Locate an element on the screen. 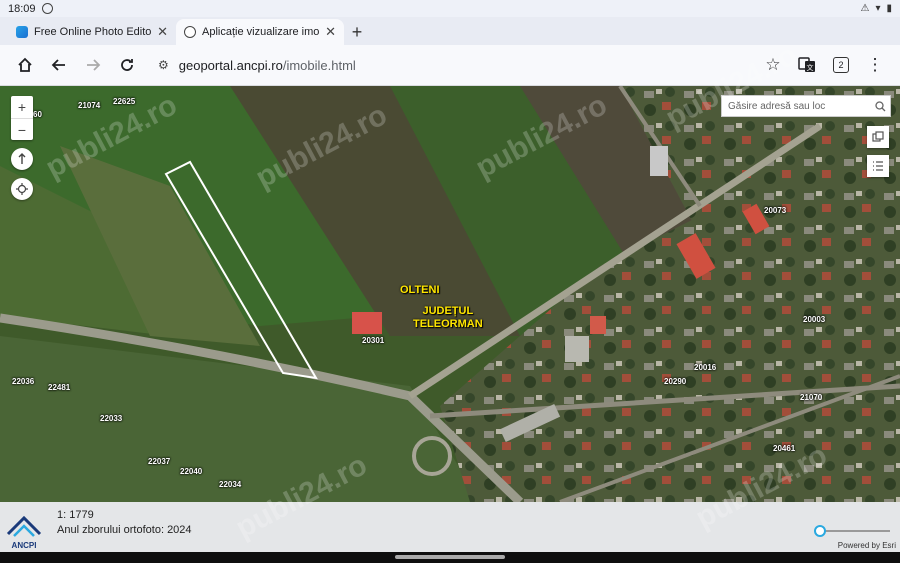 This screenshot has height=563, width=900. tab-switcher-button: 2 is located at coordinates (841, 65).